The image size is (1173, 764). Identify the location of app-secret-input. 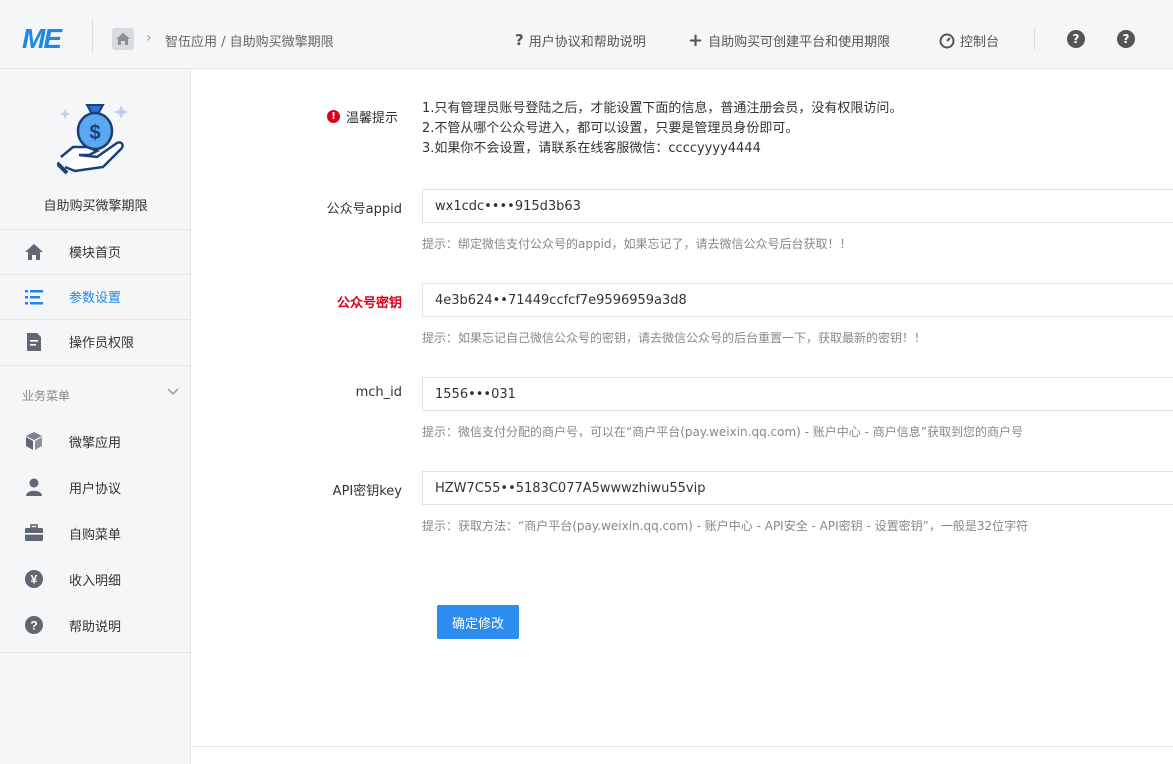
(797, 300).